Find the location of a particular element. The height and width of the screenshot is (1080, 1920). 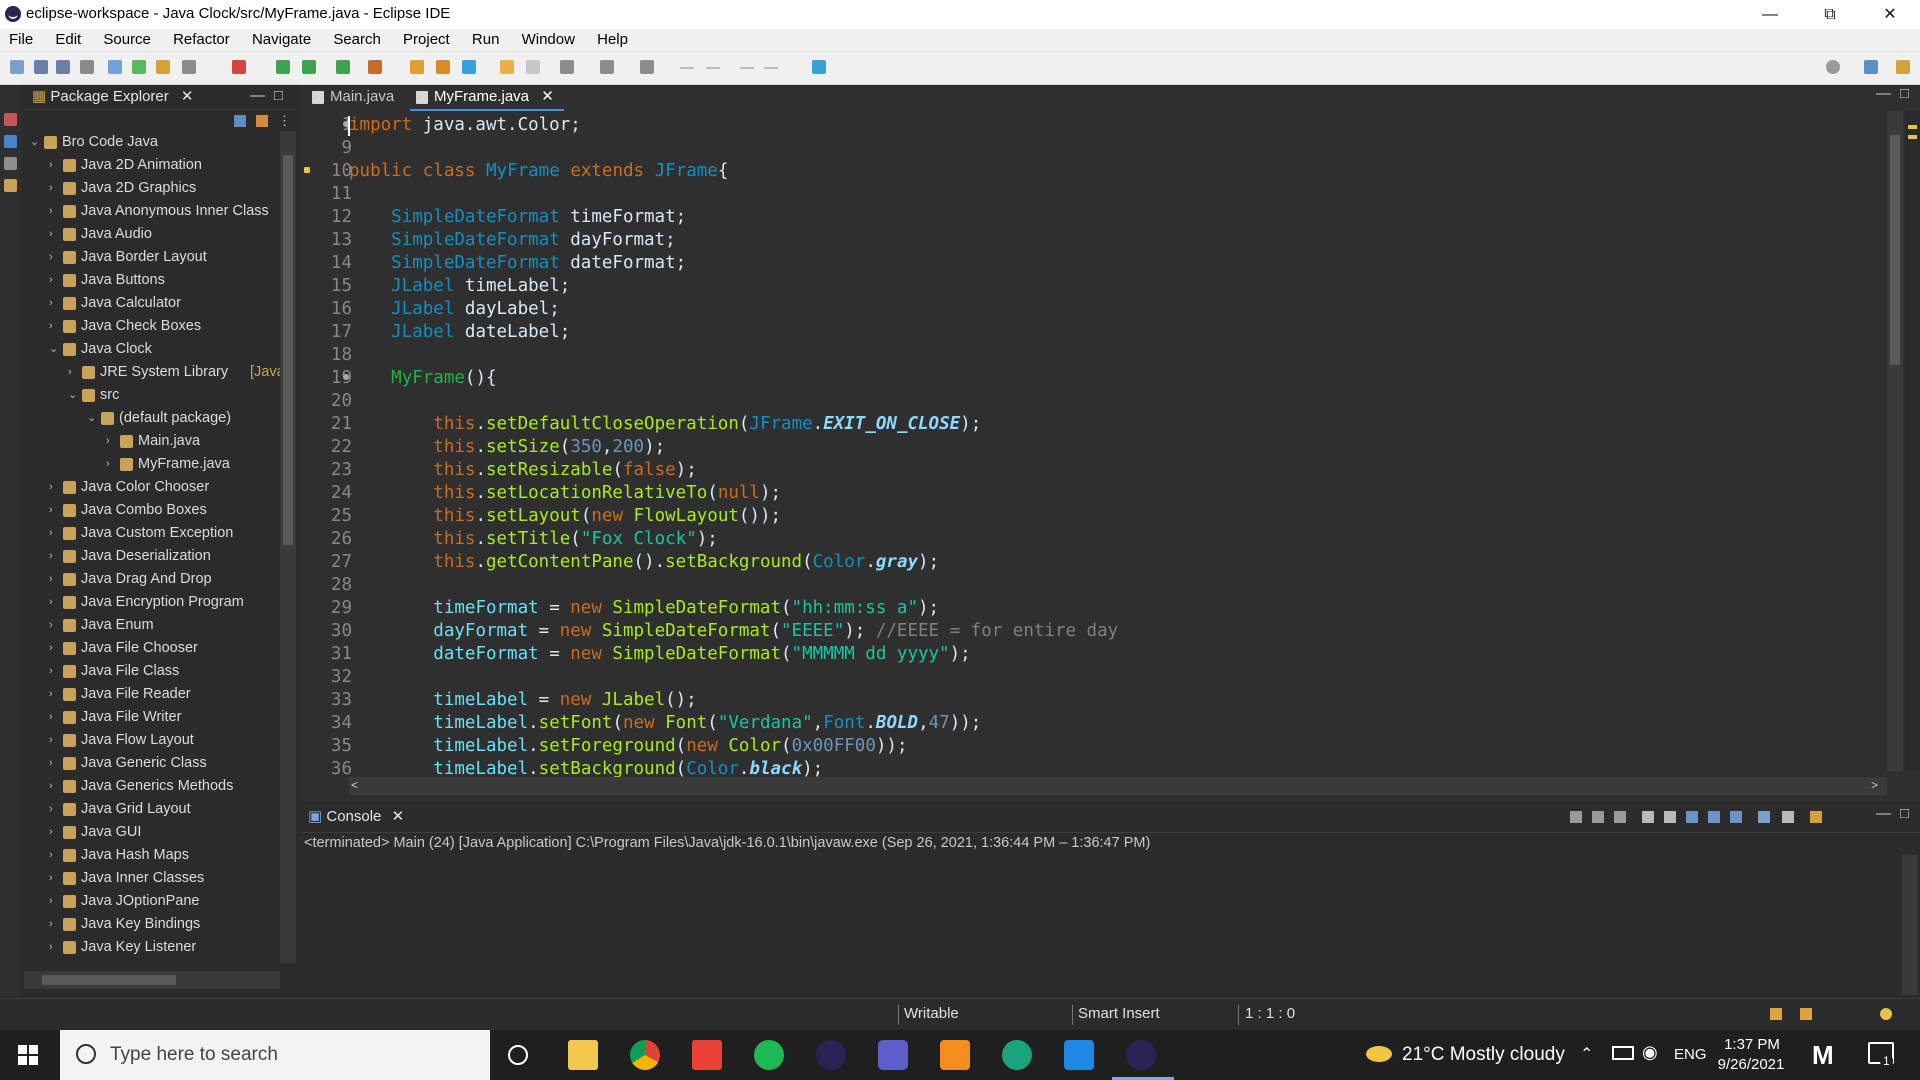

new-icon is located at coordinates (17, 67).